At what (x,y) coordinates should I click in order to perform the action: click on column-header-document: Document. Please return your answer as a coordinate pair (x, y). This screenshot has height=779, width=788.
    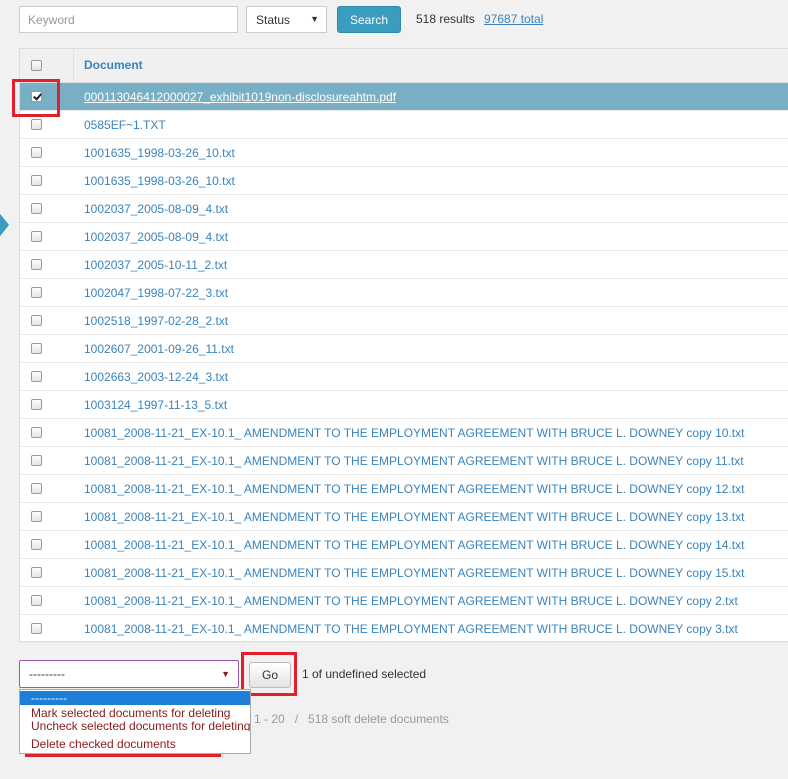
    Looking at the image, I should click on (113, 65).